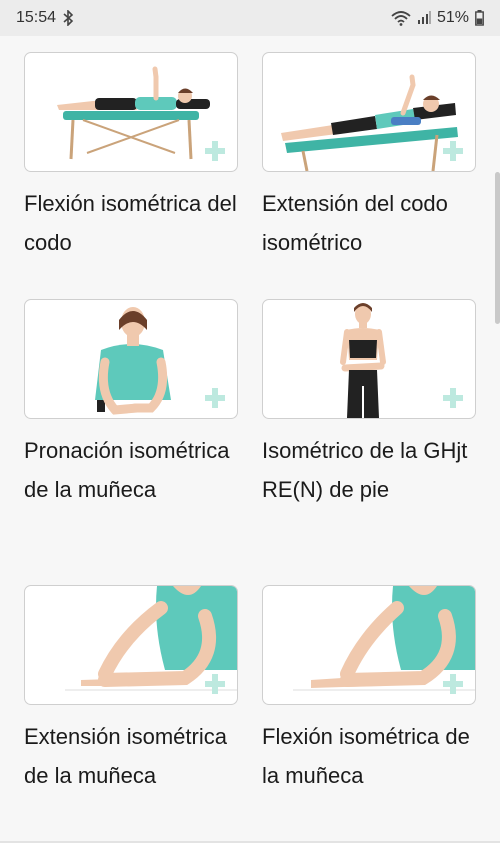 The height and width of the screenshot is (843, 500). I want to click on exercise-title: Isométrico de la GHjt RE(N) de pie, so click(377, 470).